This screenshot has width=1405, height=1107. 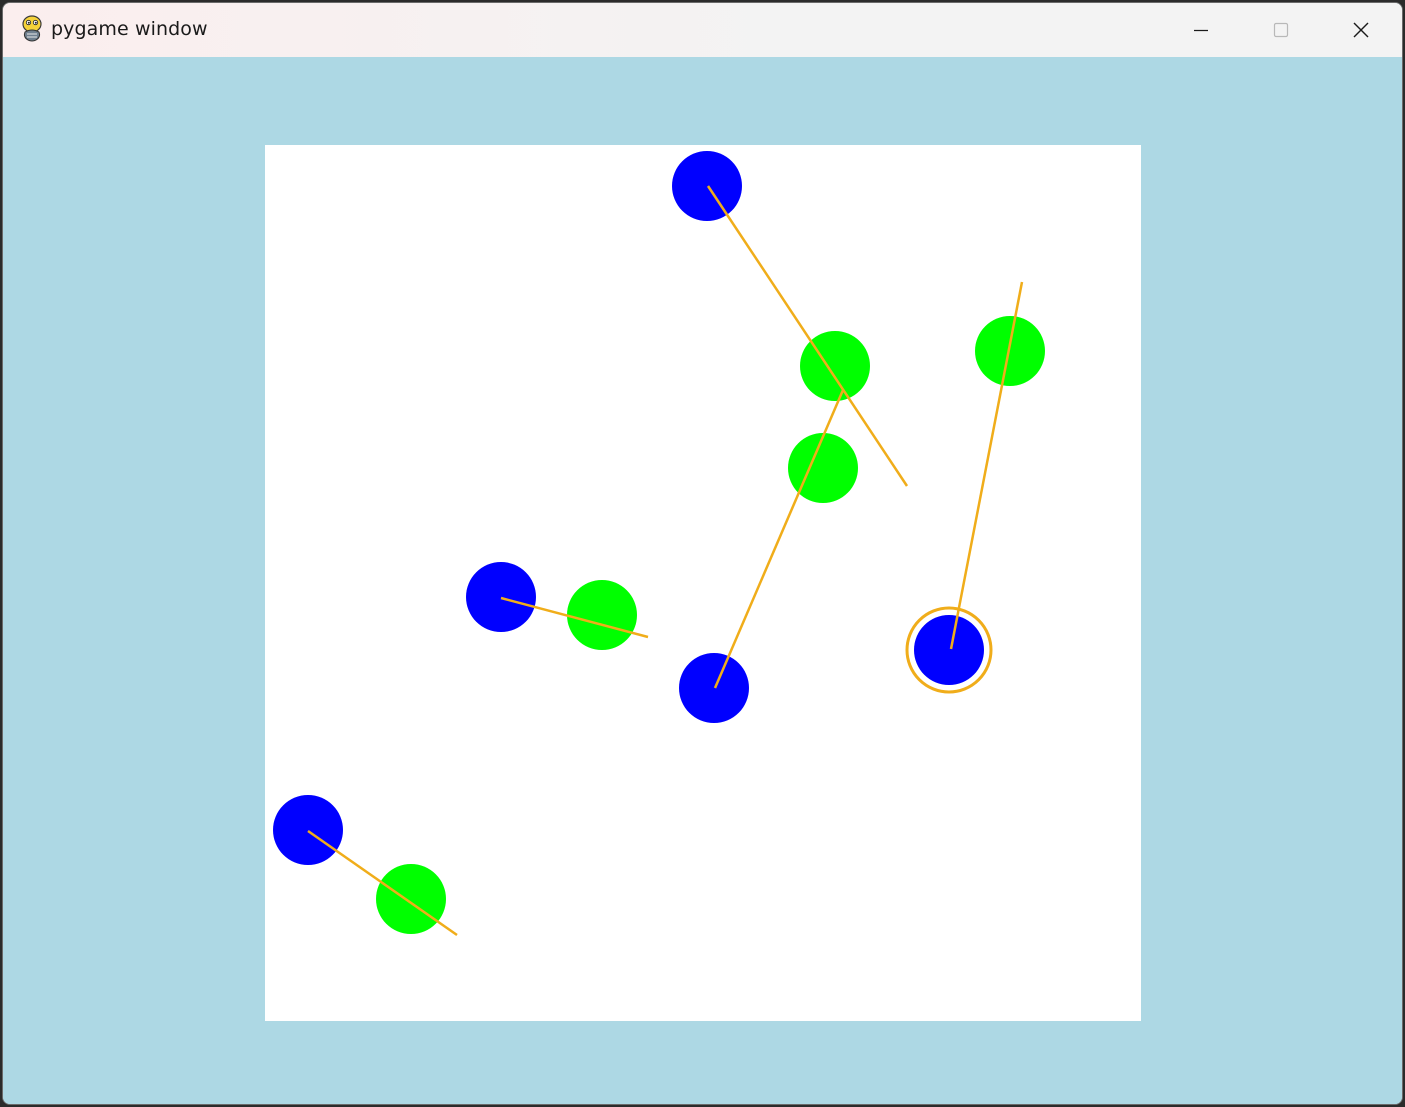 I want to click on minimize-button, so click(x=1201, y=30).